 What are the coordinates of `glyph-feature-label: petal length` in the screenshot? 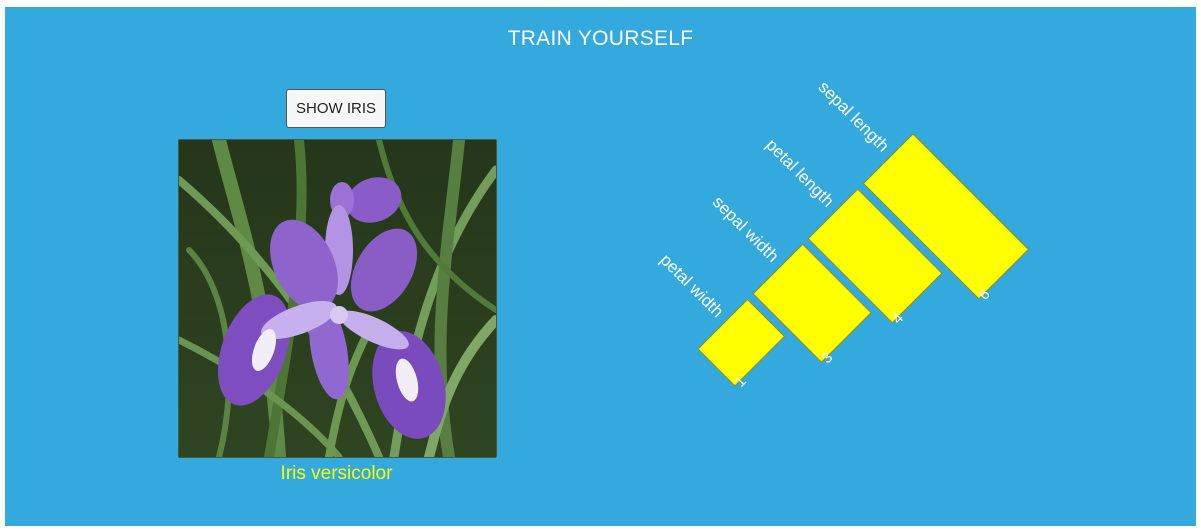 It's located at (800, 173).